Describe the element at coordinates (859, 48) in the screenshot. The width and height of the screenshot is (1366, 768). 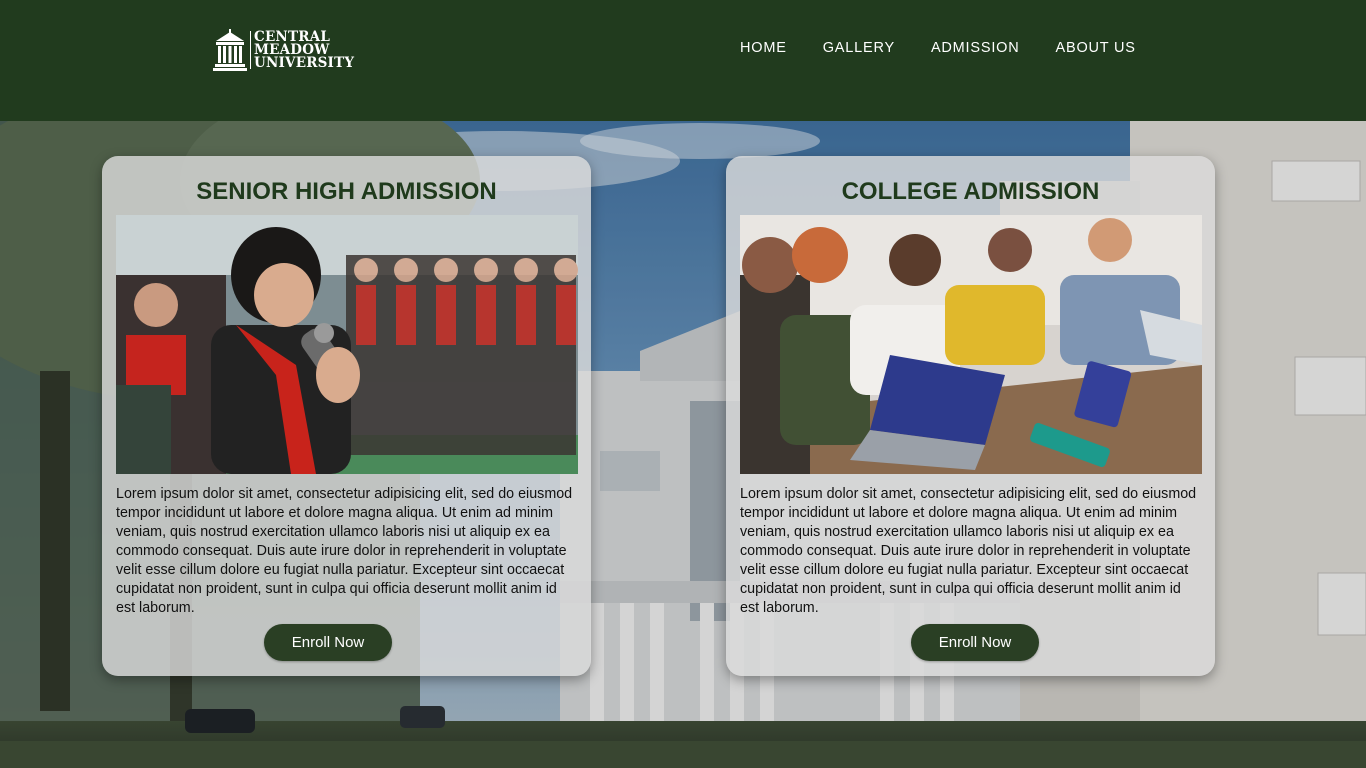
I see `nav-gallery: GALLERY` at that location.